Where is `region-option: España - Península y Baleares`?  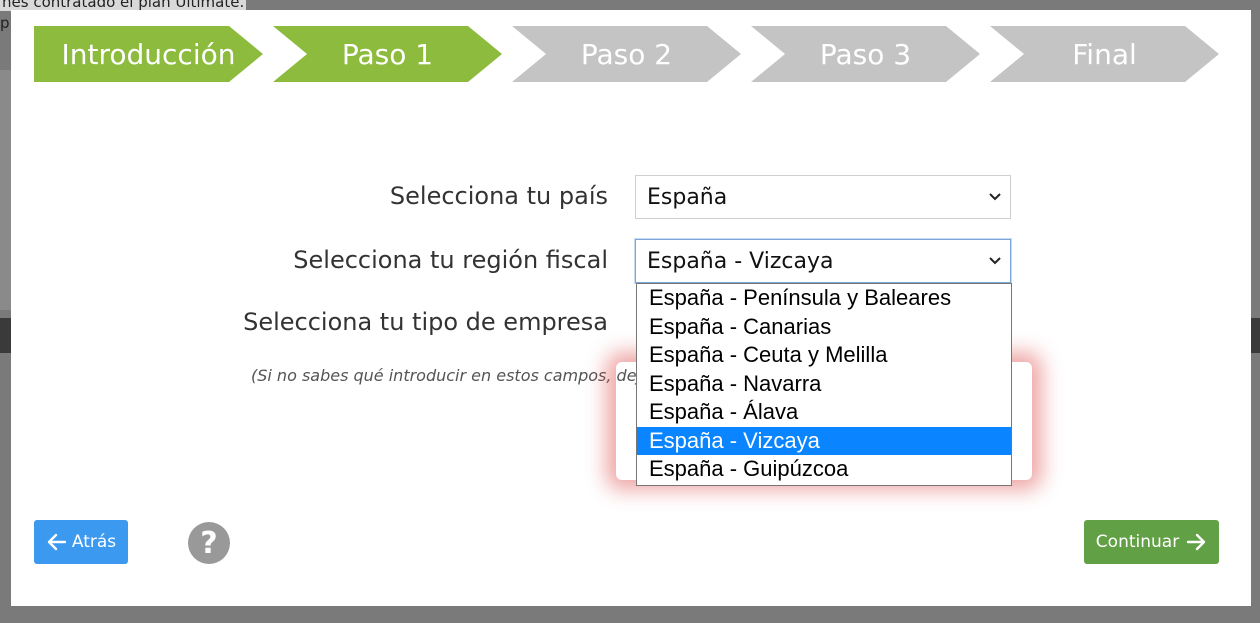 region-option: España - Península y Baleares is located at coordinates (824, 298).